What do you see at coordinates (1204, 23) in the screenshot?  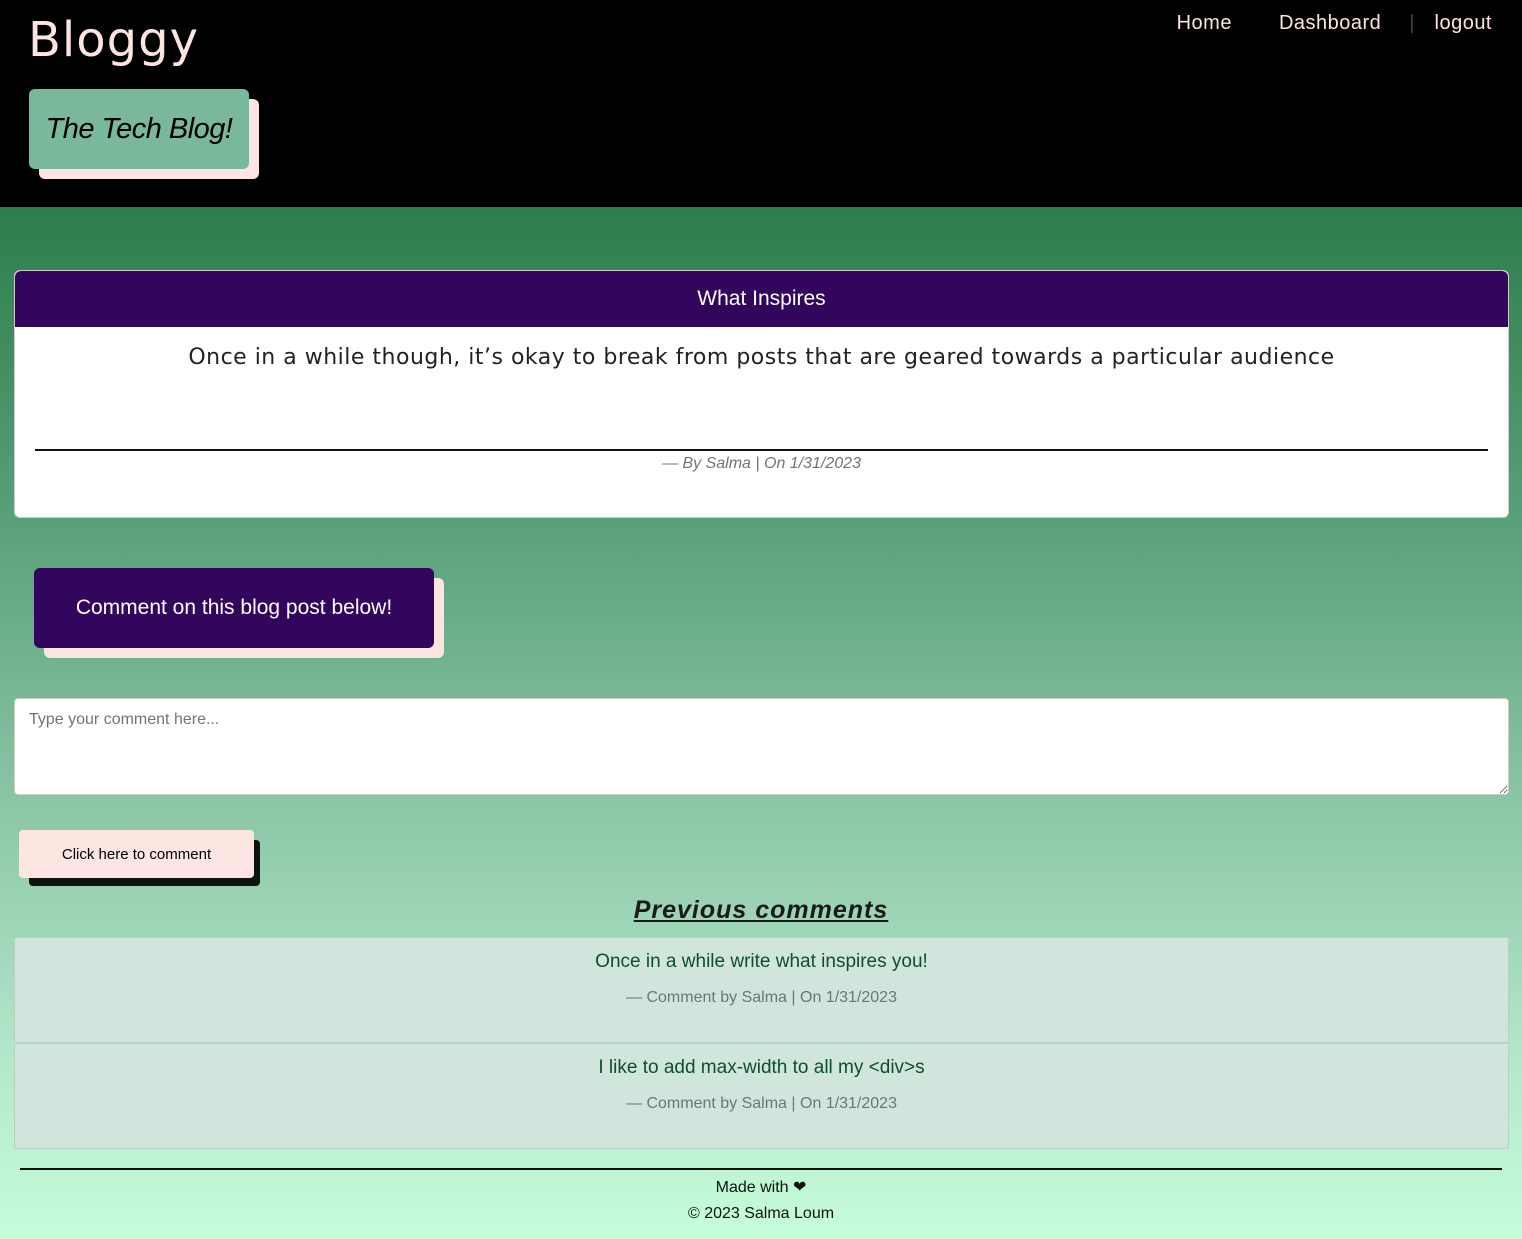 I see `nav-home-link: Home` at bounding box center [1204, 23].